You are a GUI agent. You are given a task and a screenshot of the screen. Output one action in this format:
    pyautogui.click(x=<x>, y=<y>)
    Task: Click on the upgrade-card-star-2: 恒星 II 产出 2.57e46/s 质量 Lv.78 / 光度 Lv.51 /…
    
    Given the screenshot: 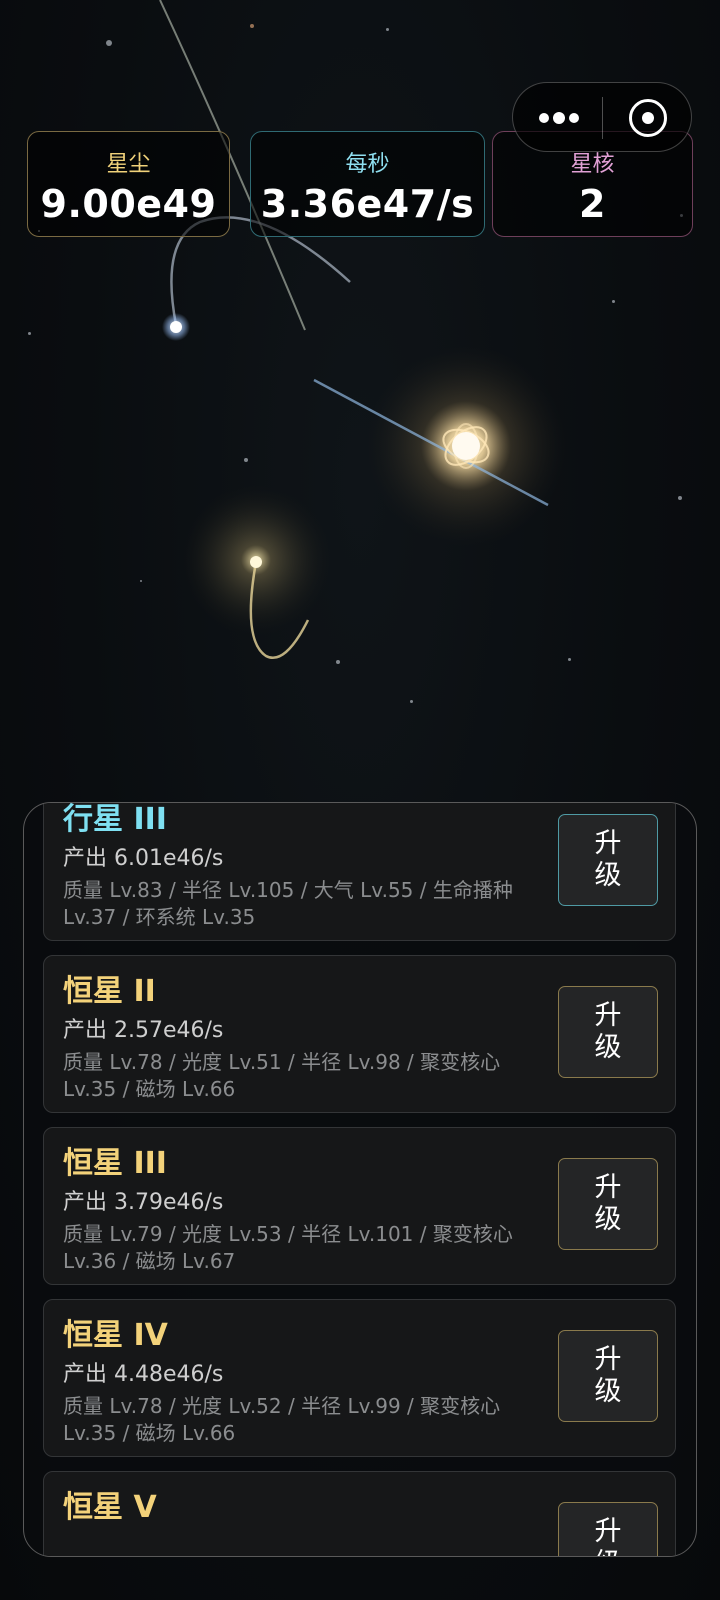 What is the action you would take?
    pyautogui.click(x=359, y=1034)
    